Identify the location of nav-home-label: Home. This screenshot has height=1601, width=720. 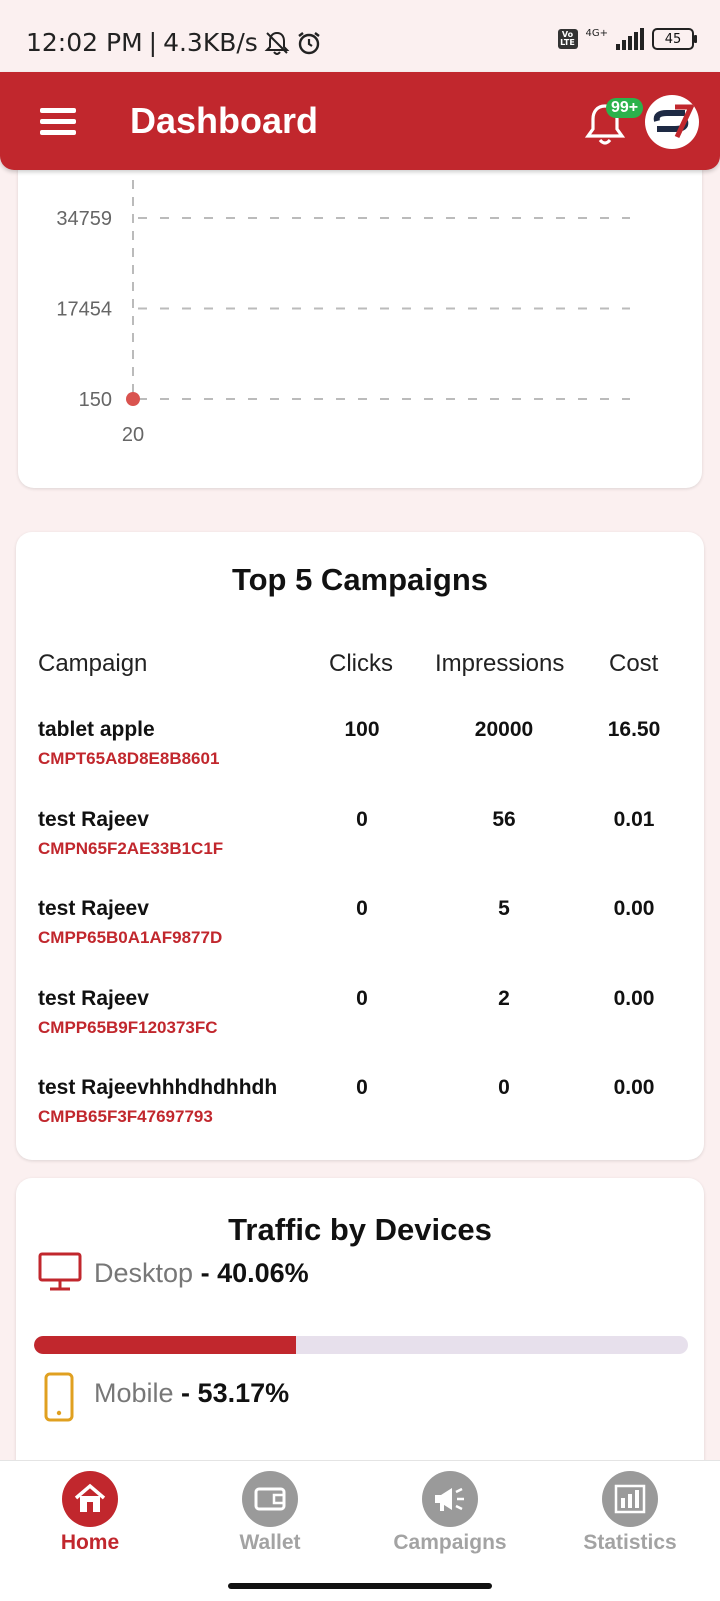
(90, 1542).